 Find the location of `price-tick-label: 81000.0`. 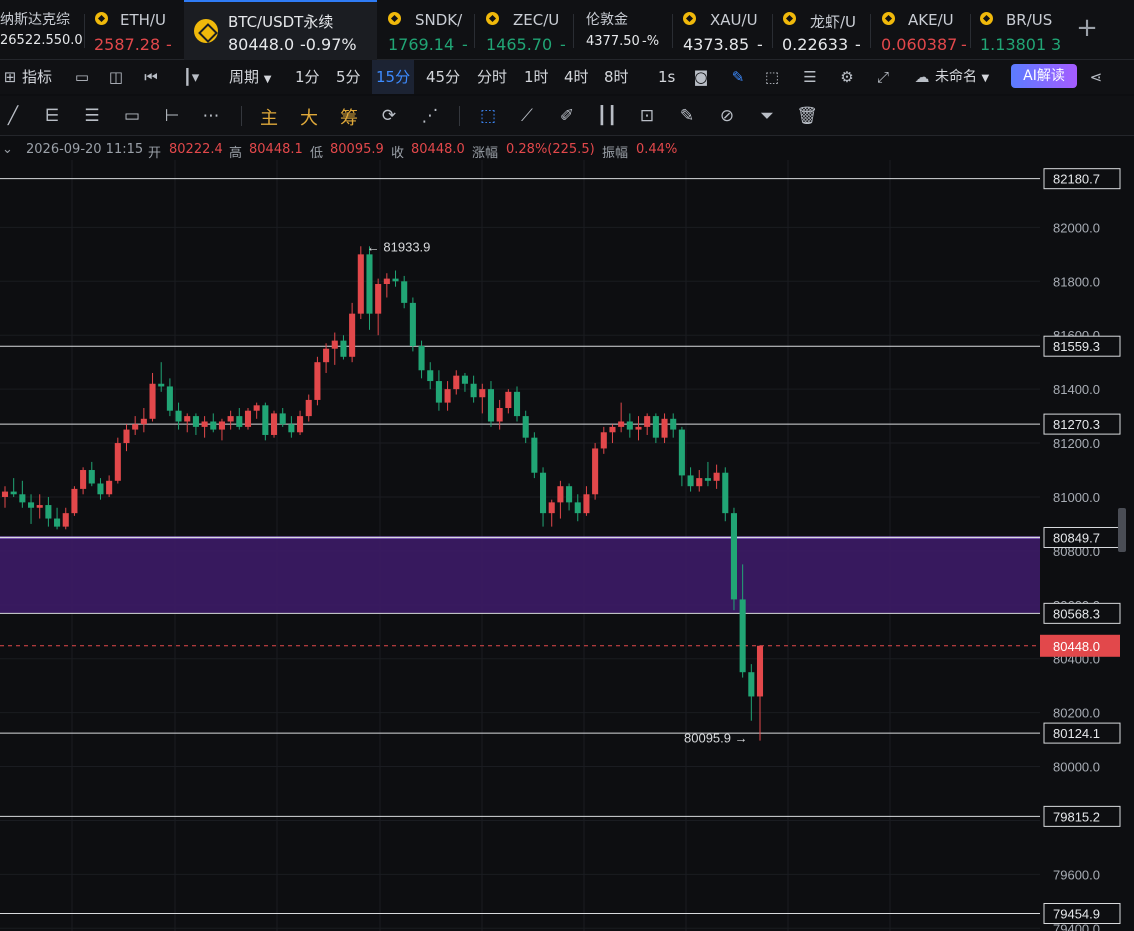

price-tick-label: 81000.0 is located at coordinates (1076, 497).